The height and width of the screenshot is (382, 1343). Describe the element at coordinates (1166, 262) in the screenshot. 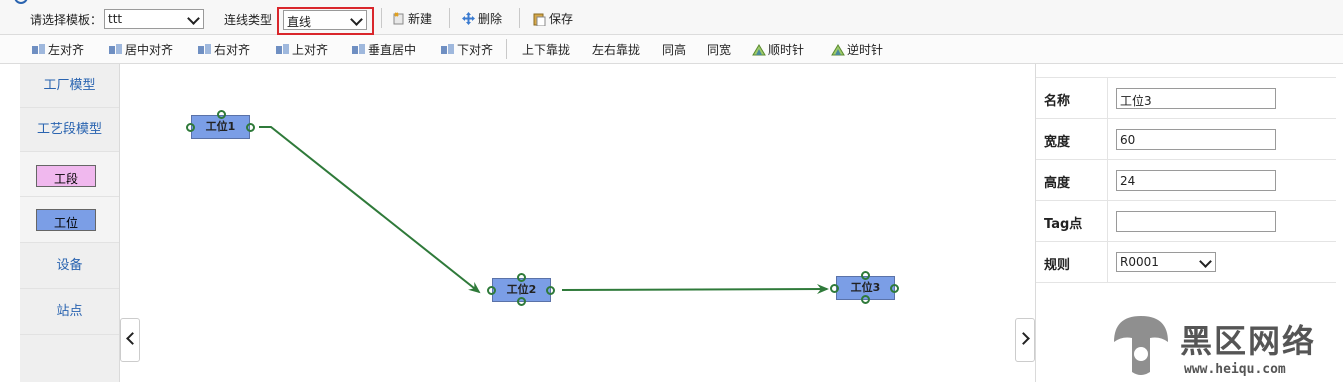

I see `rule-select: R0001` at that location.